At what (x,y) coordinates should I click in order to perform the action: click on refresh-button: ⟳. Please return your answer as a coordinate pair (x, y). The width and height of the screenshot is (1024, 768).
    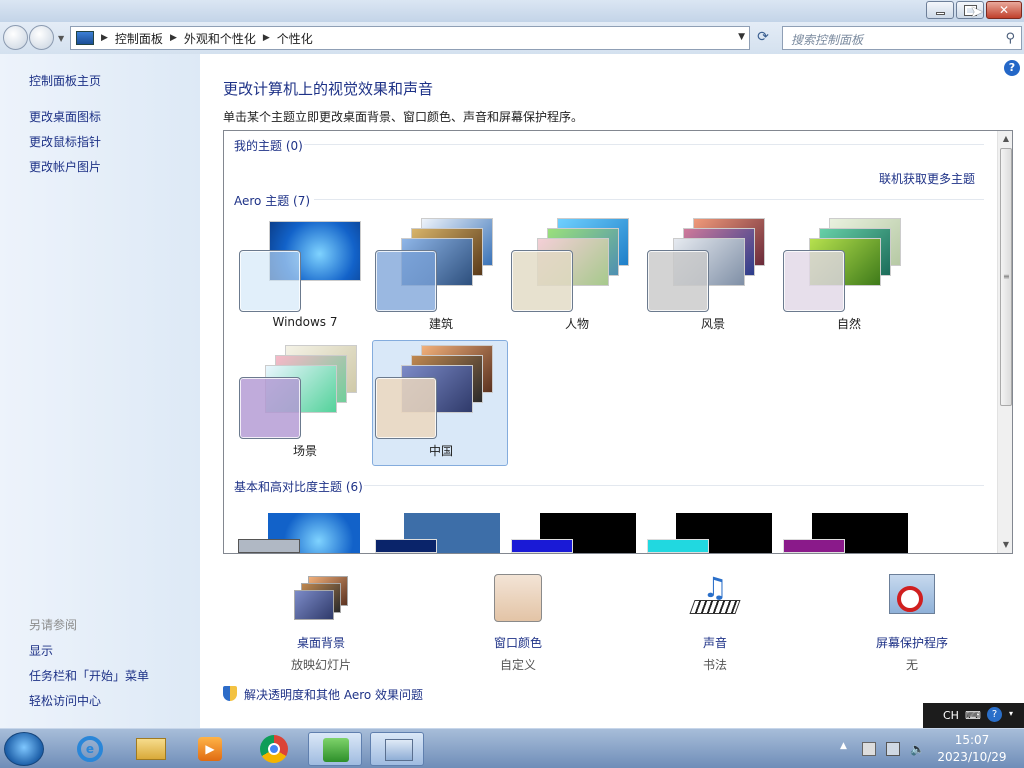
    Looking at the image, I should click on (763, 38).